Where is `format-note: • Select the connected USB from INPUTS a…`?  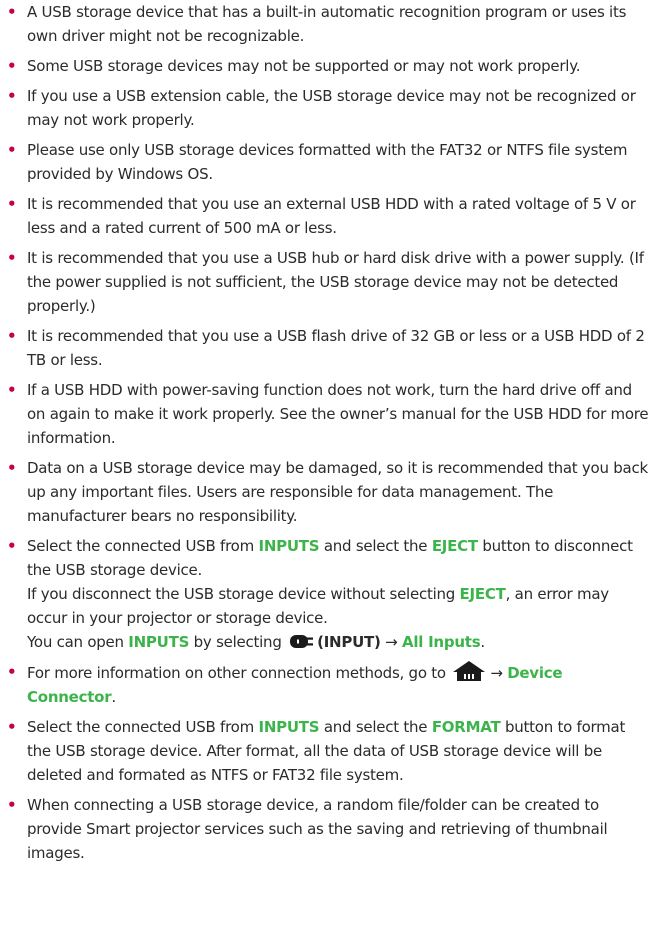
format-note: • Select the connected USB from INPUTS a… is located at coordinates (329, 751).